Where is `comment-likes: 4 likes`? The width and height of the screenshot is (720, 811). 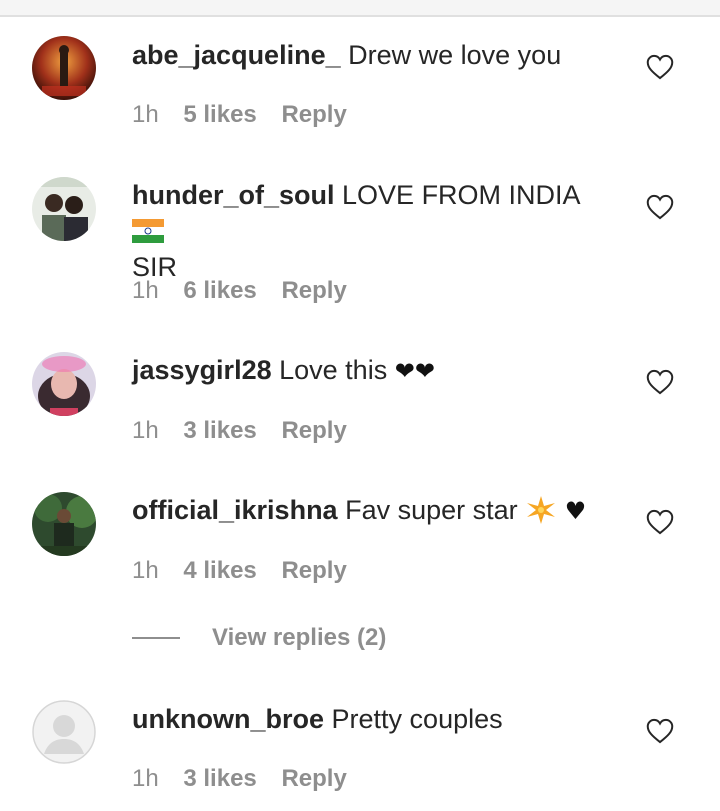
comment-likes: 4 likes is located at coordinates (219, 570).